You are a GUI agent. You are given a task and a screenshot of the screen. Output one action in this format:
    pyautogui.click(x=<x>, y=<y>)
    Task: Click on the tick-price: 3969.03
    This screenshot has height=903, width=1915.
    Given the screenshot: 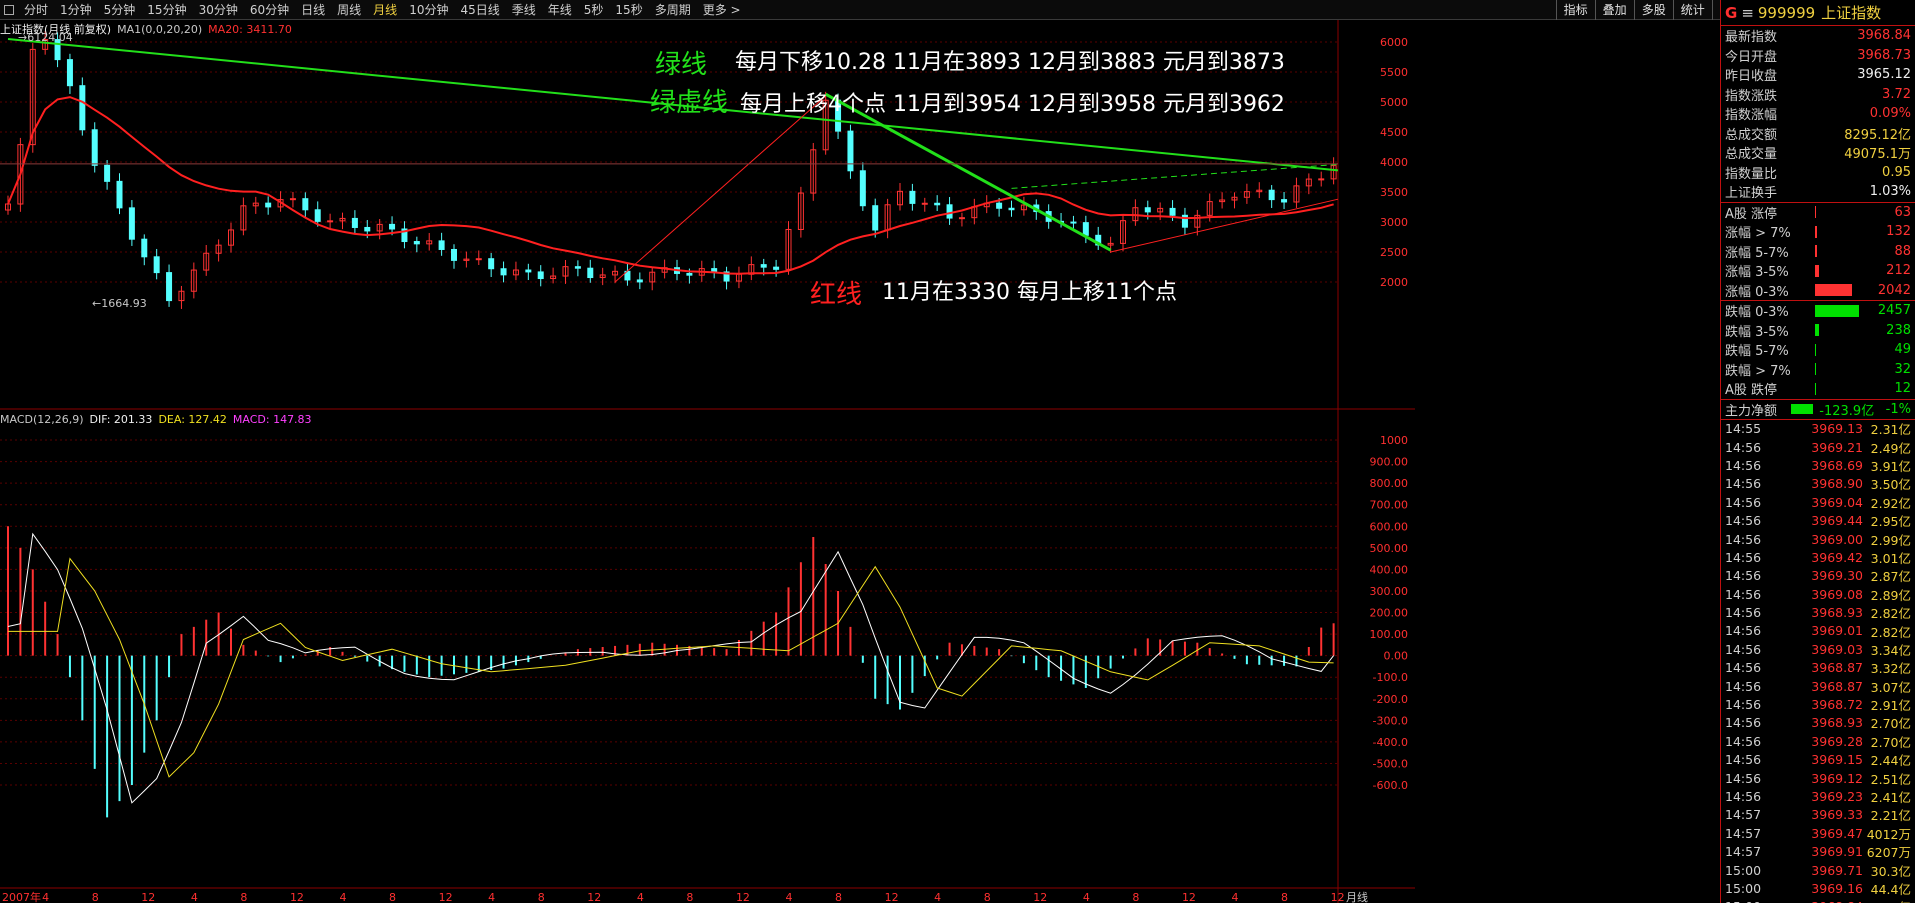 What is the action you would take?
    pyautogui.click(x=1837, y=649)
    